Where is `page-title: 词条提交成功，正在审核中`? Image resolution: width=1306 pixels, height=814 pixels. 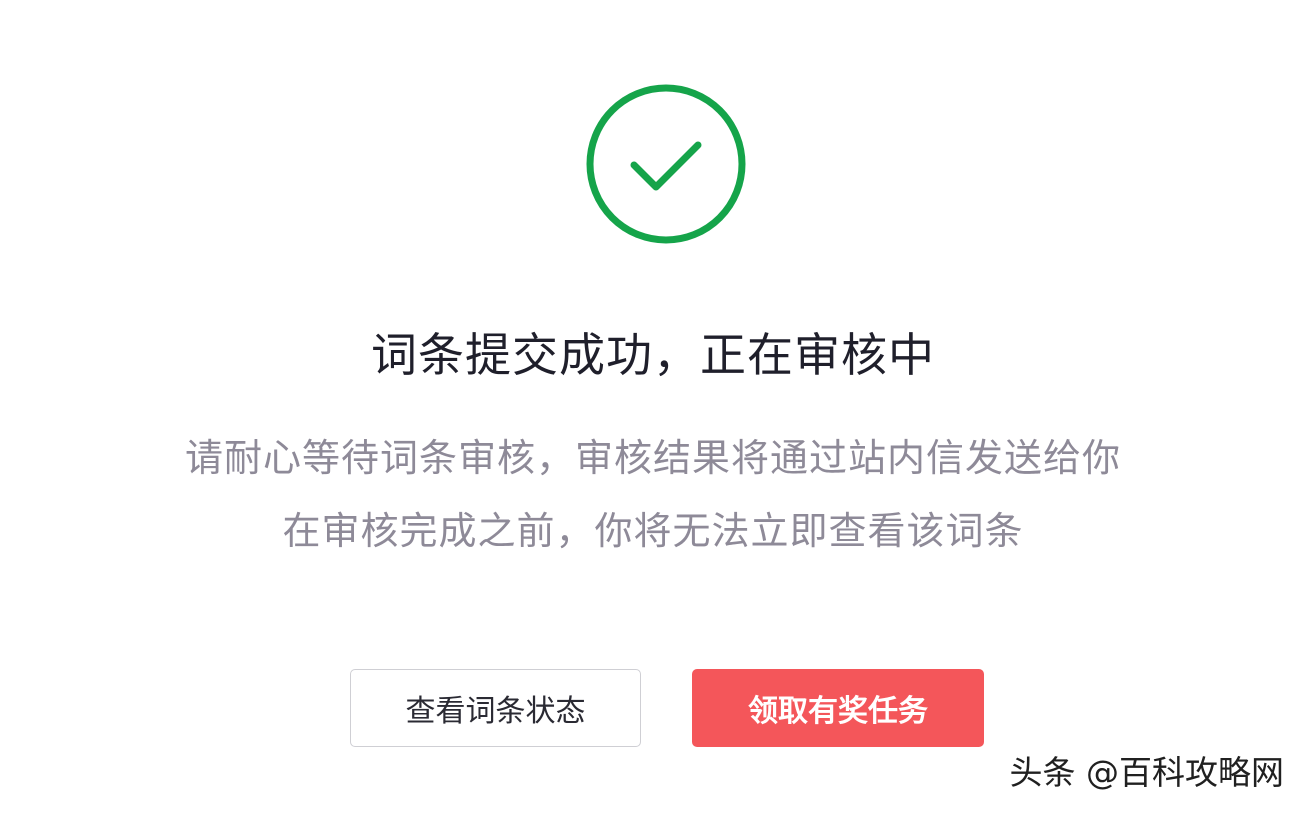
page-title: 词条提交成功，正在审核中 is located at coordinates (653, 355).